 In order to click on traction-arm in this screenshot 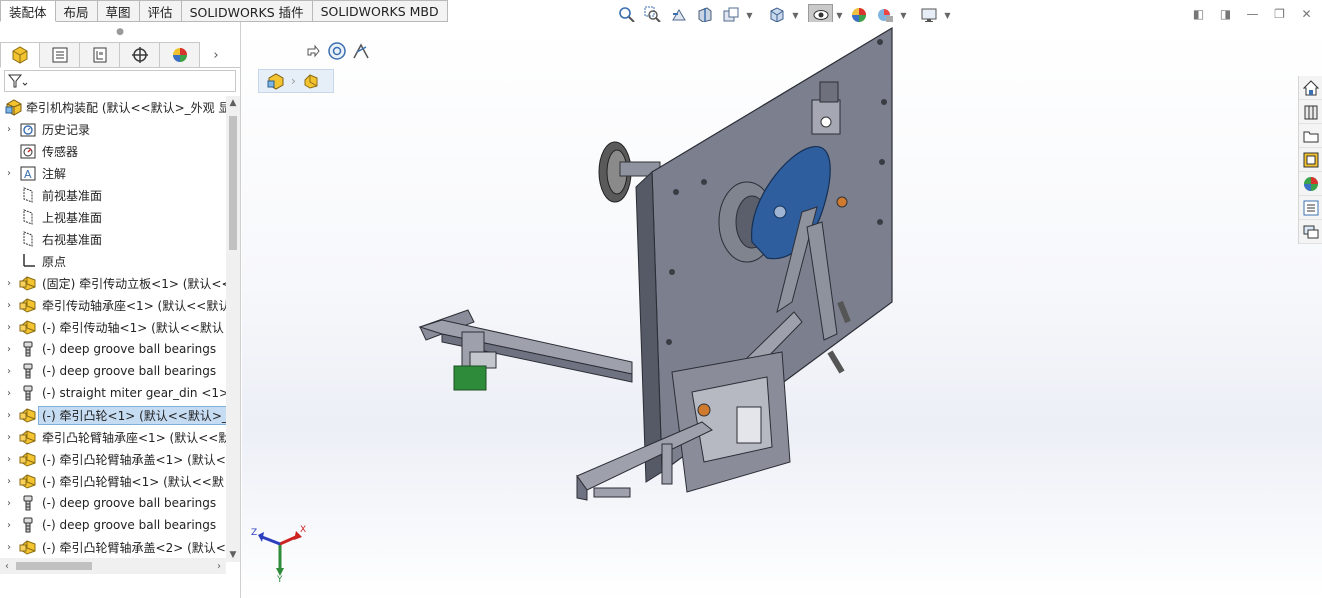, I will do `click(525, 350)`.